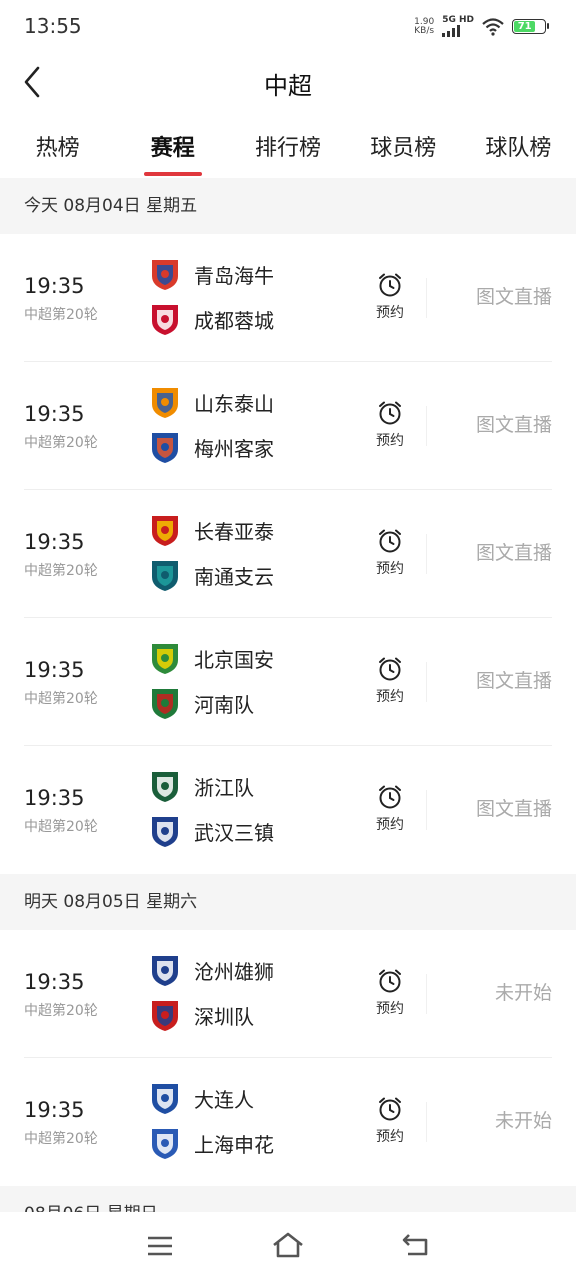 The width and height of the screenshot is (576, 1280). I want to click on away-team: 梅州客家, so click(211, 447).